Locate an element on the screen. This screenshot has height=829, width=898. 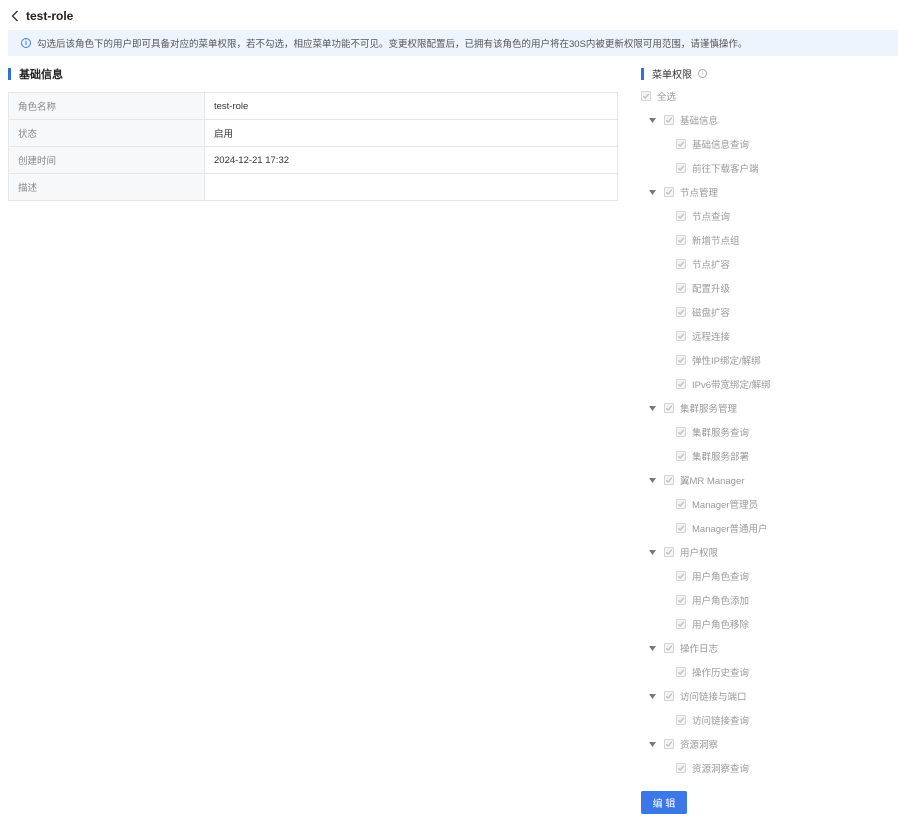
permission-group: 集群服务管理 is located at coordinates (692, 408).